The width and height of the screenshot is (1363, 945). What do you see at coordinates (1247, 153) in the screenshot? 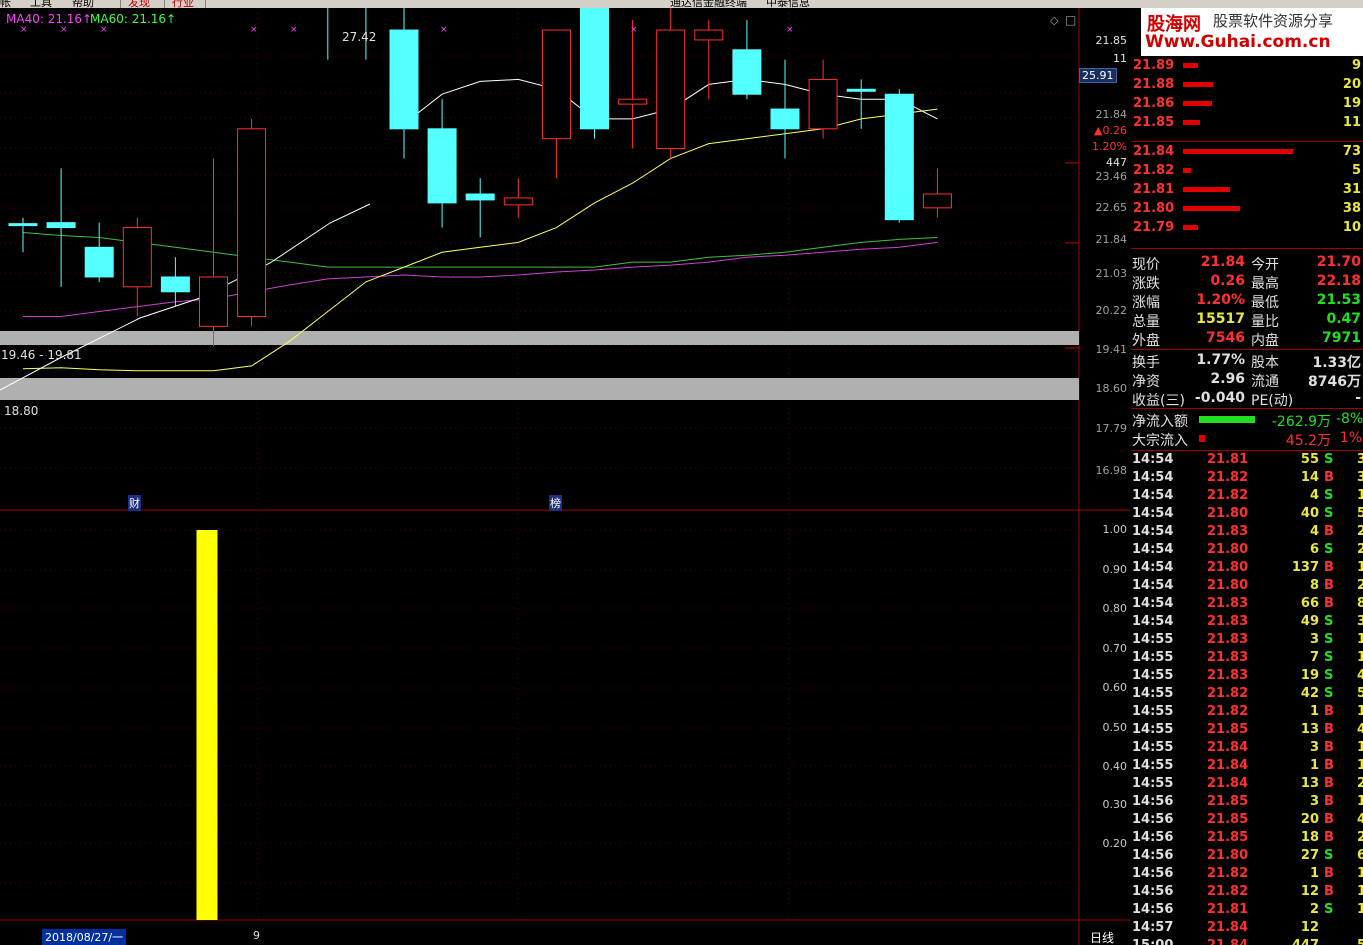
I see `orderbook-row: 21.84 73` at bounding box center [1247, 153].